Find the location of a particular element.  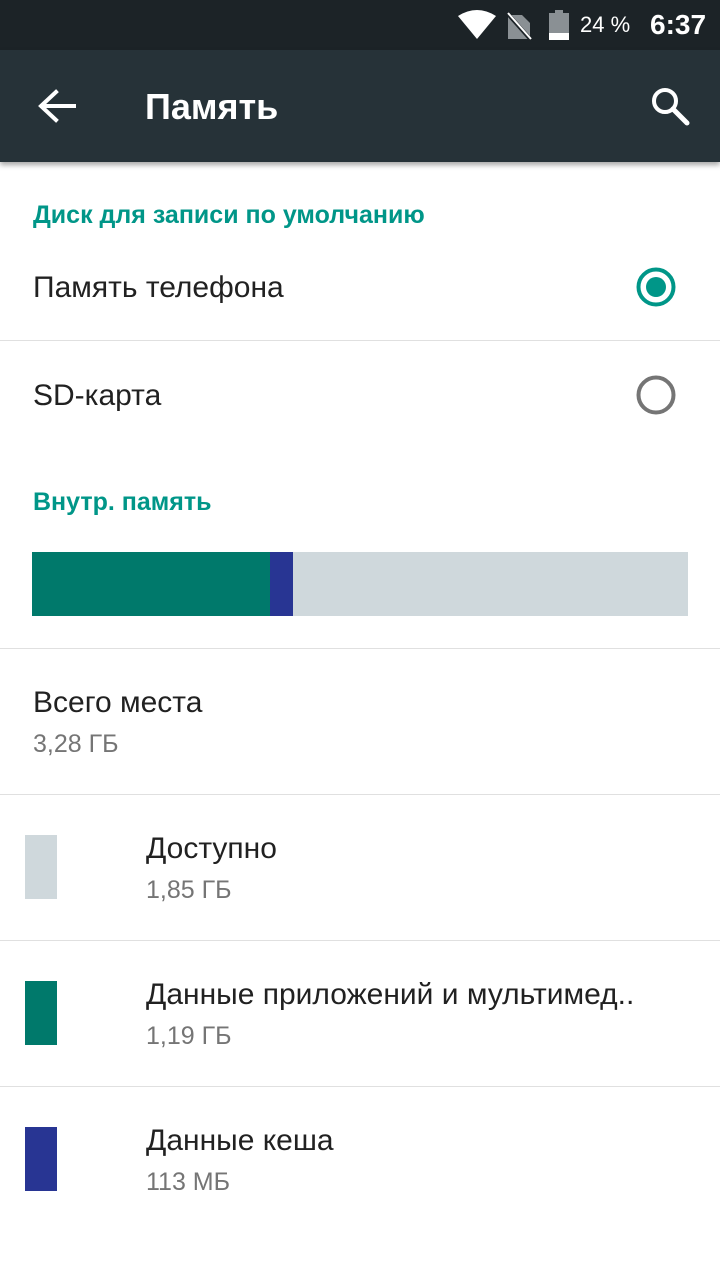

item-title: Всего места is located at coordinates (118, 702).